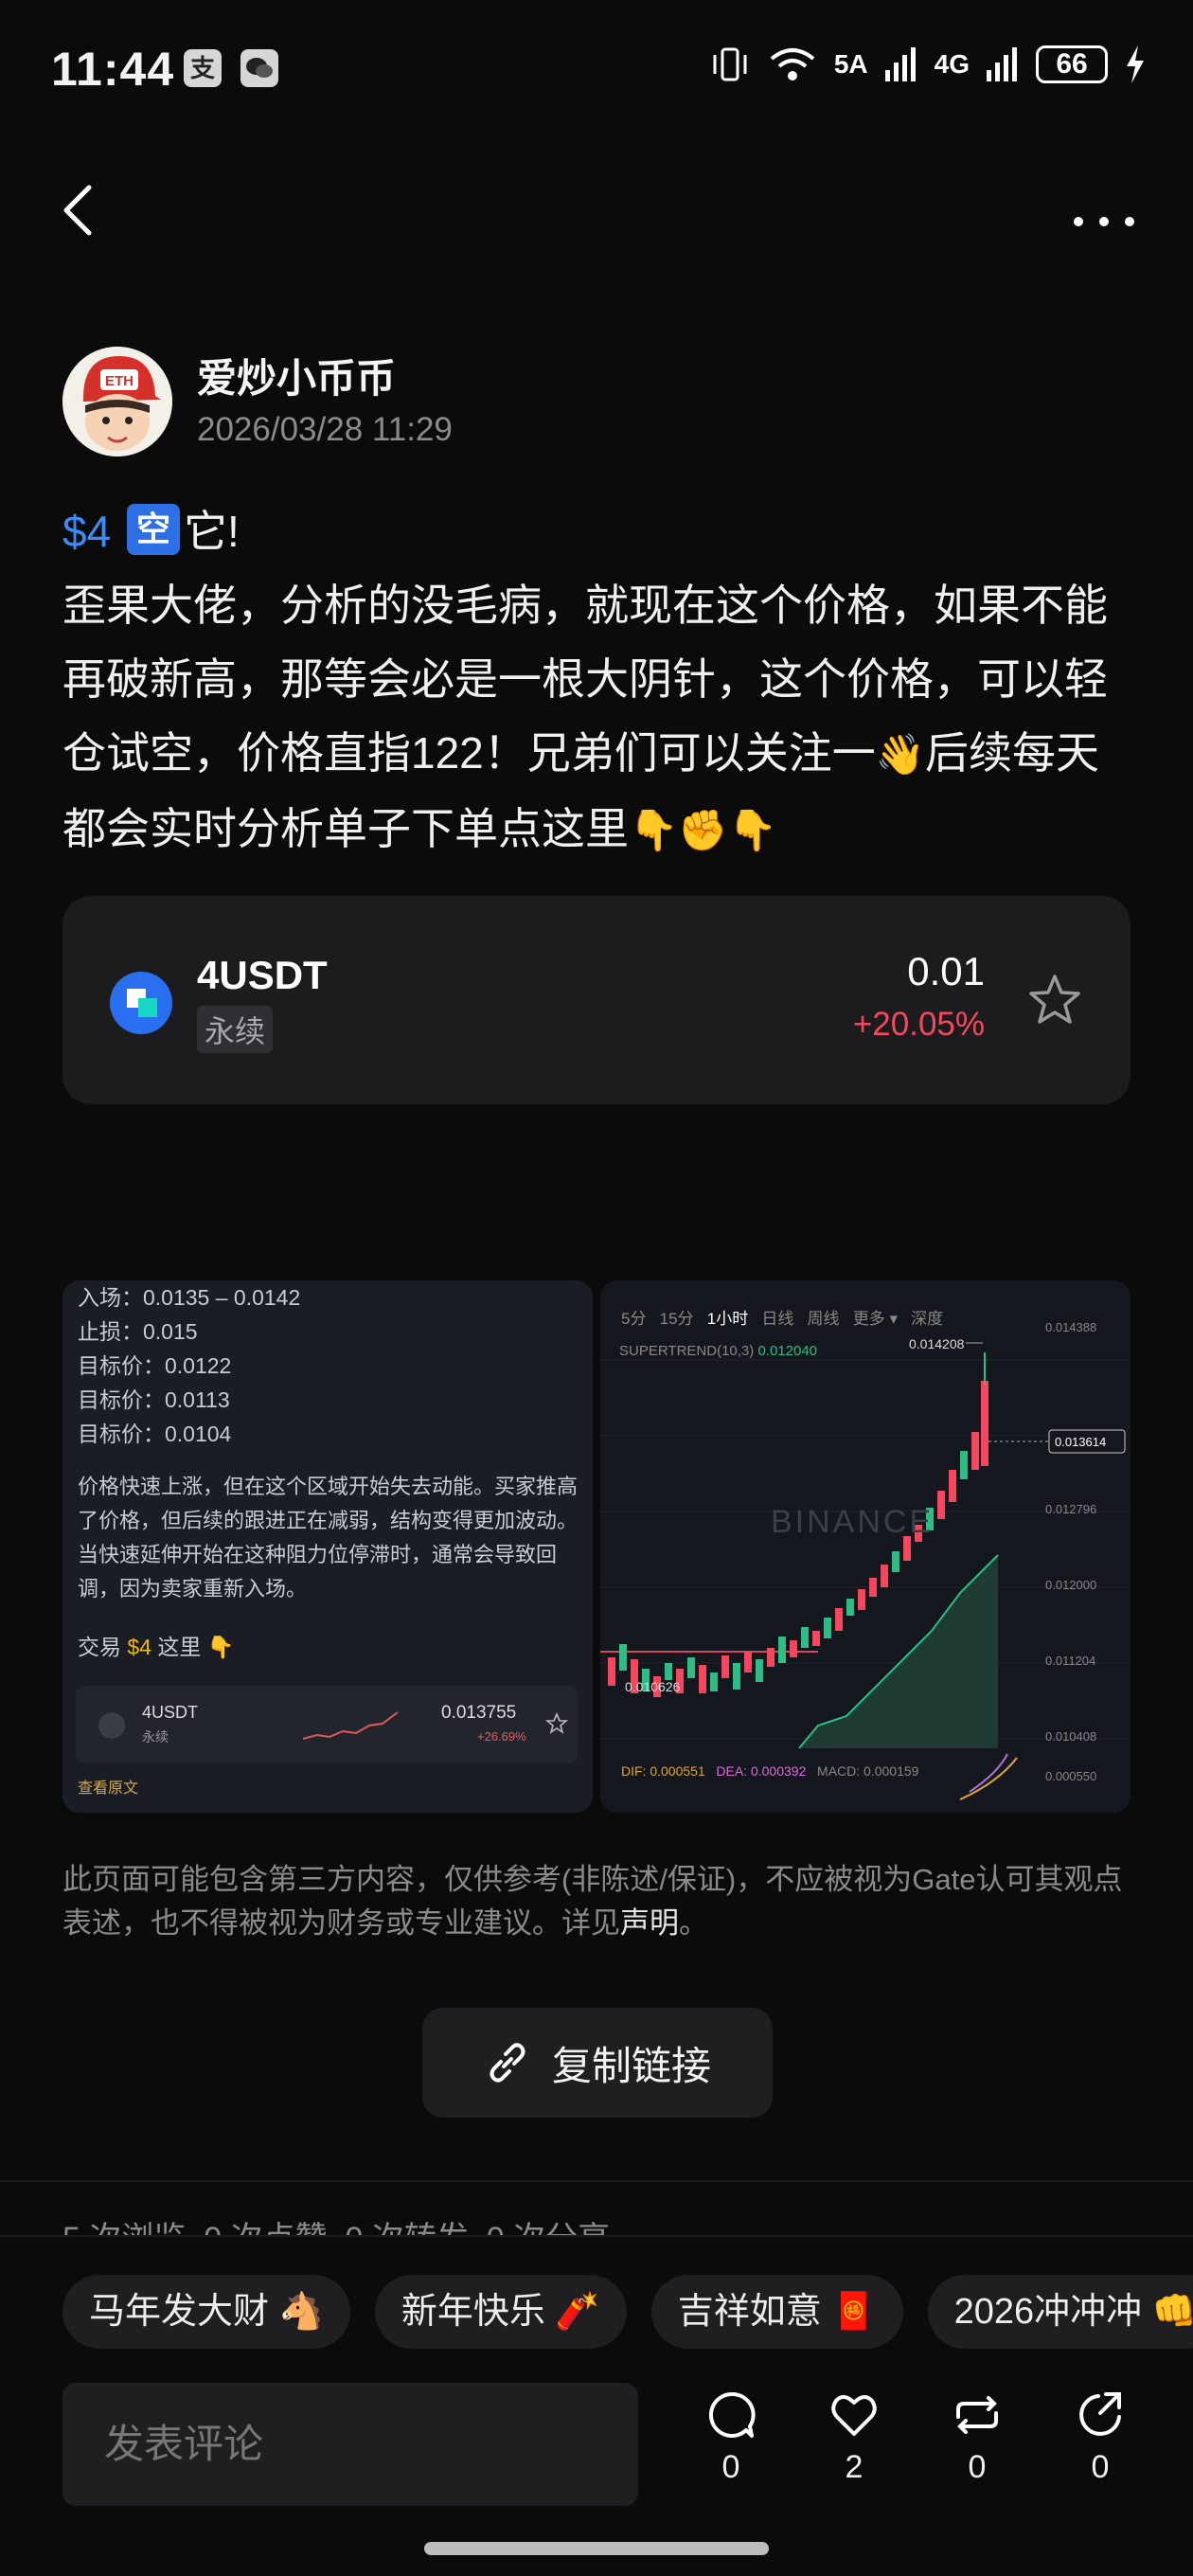  I want to click on repost-icon, so click(977, 2415).